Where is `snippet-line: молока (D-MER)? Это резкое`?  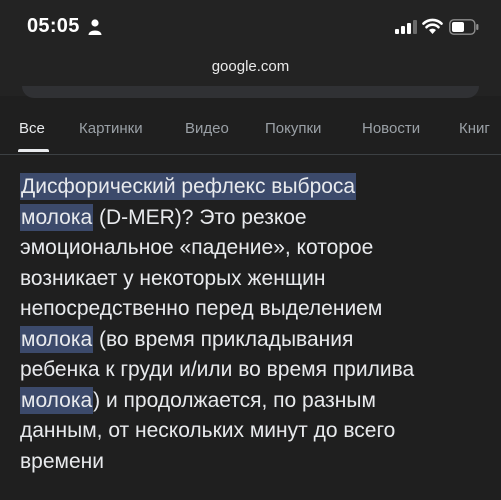 snippet-line: молока (D-MER)? Это резкое is located at coordinates (255, 218).